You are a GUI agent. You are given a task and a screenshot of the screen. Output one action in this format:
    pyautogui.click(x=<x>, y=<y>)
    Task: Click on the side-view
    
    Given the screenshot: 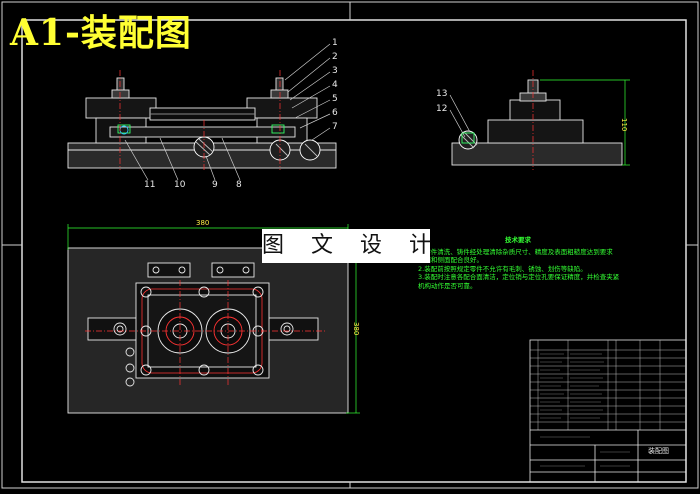 What is the action you would take?
    pyautogui.click(x=539, y=120)
    